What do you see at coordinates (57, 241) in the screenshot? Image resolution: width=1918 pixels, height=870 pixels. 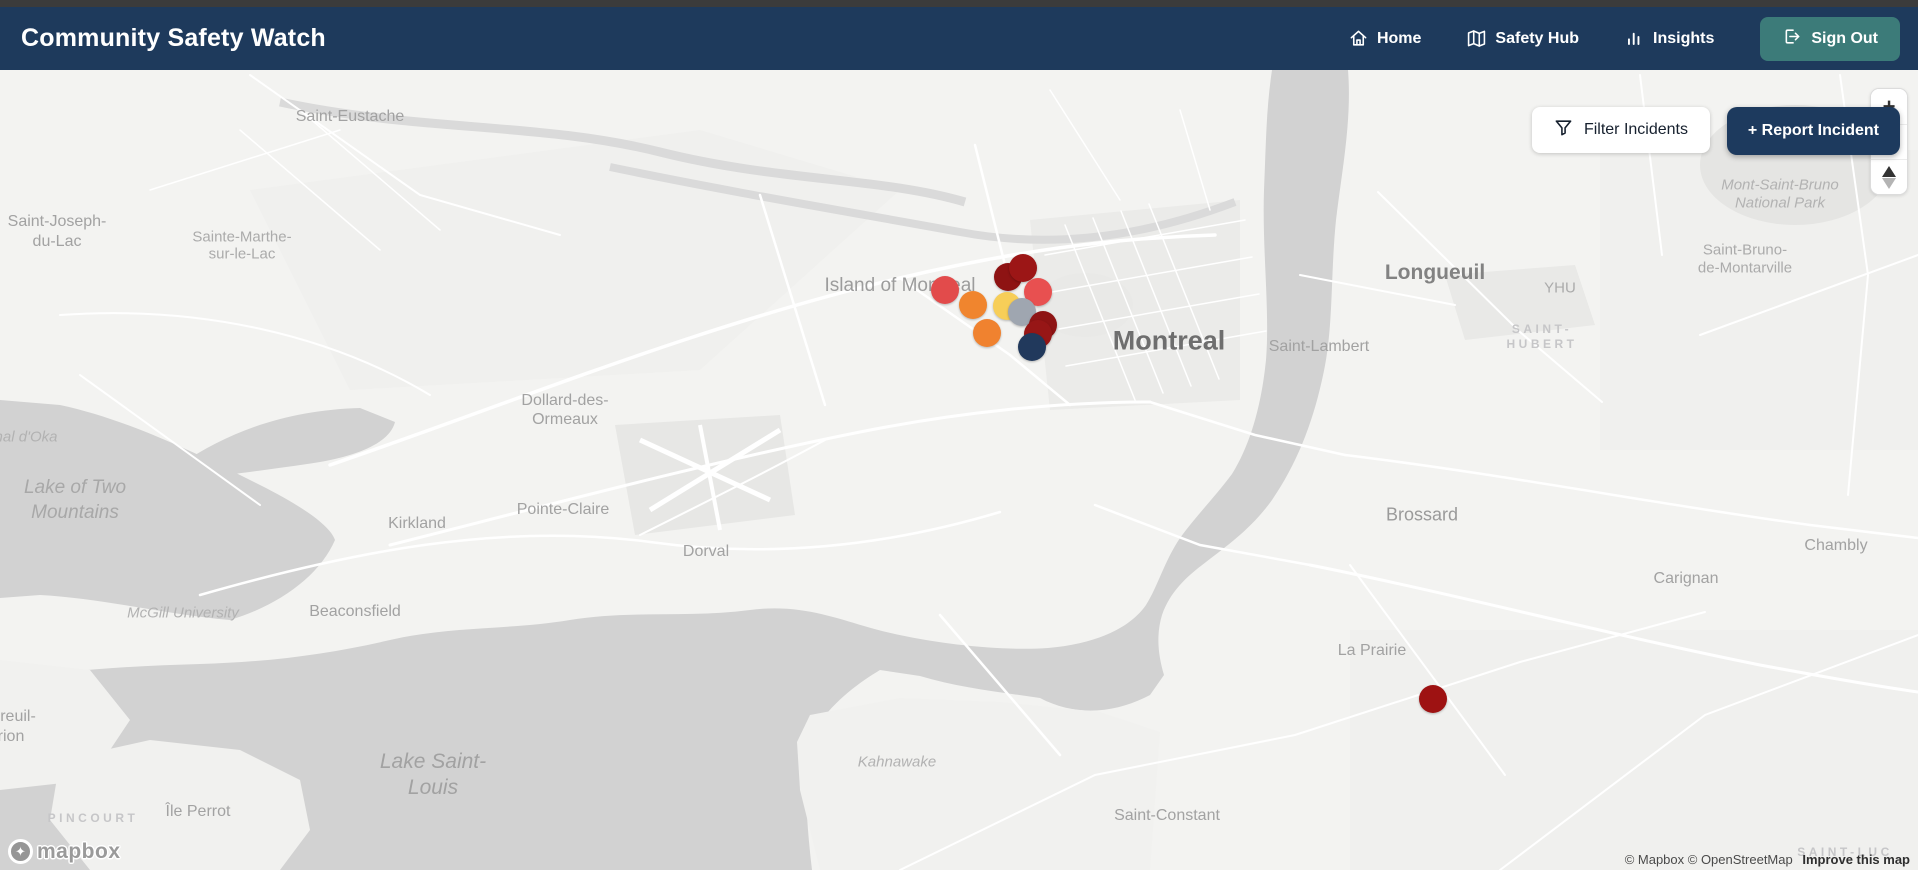 I see `map-label: du-Lac` at bounding box center [57, 241].